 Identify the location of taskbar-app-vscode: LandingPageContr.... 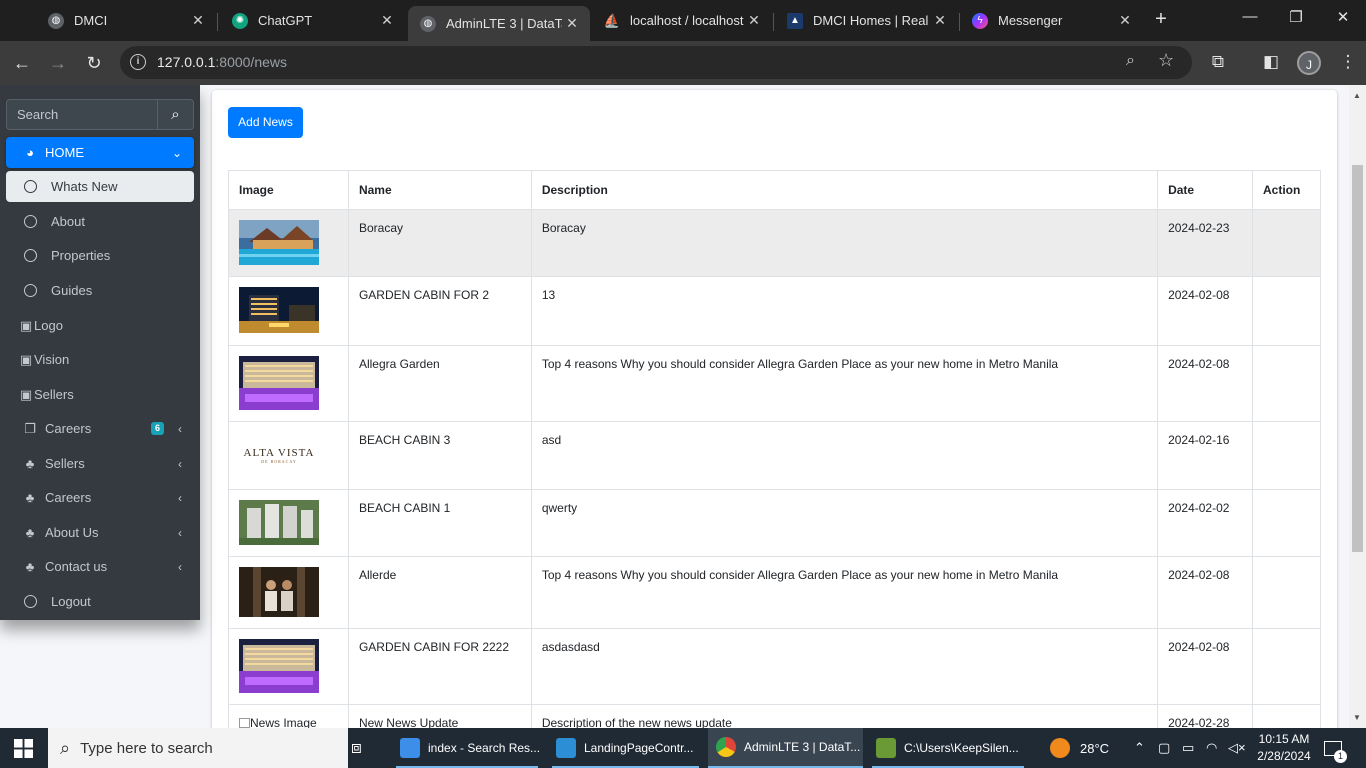
(625, 748).